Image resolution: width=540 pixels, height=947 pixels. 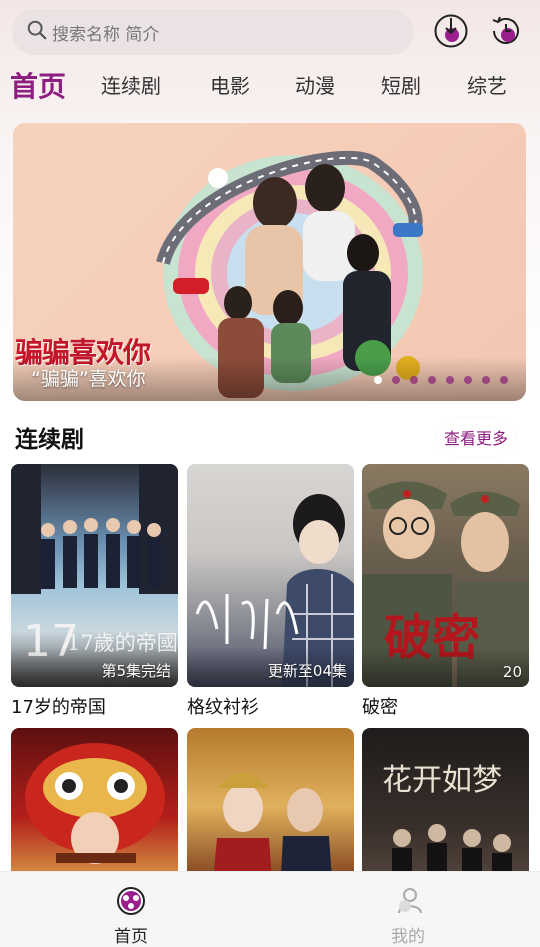 What do you see at coordinates (88, 379) in the screenshot?
I see `banner-caption: “骗骗”喜欢你` at bounding box center [88, 379].